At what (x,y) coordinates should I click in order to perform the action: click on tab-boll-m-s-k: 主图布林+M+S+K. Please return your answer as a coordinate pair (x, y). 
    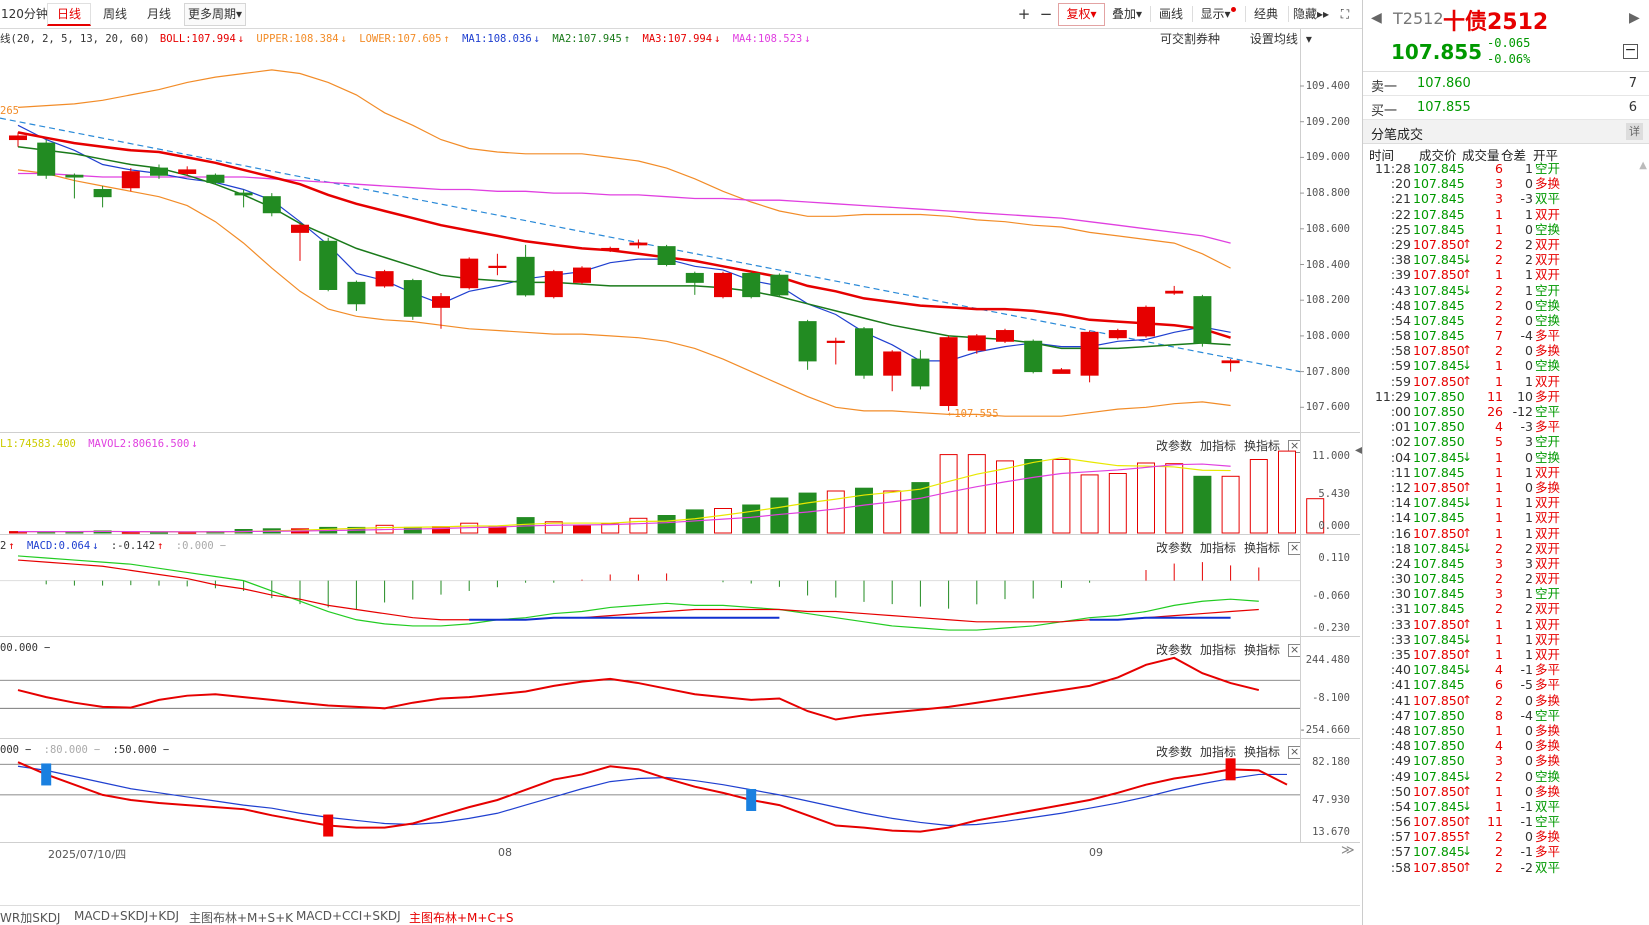
    Looking at the image, I should click on (241, 917).